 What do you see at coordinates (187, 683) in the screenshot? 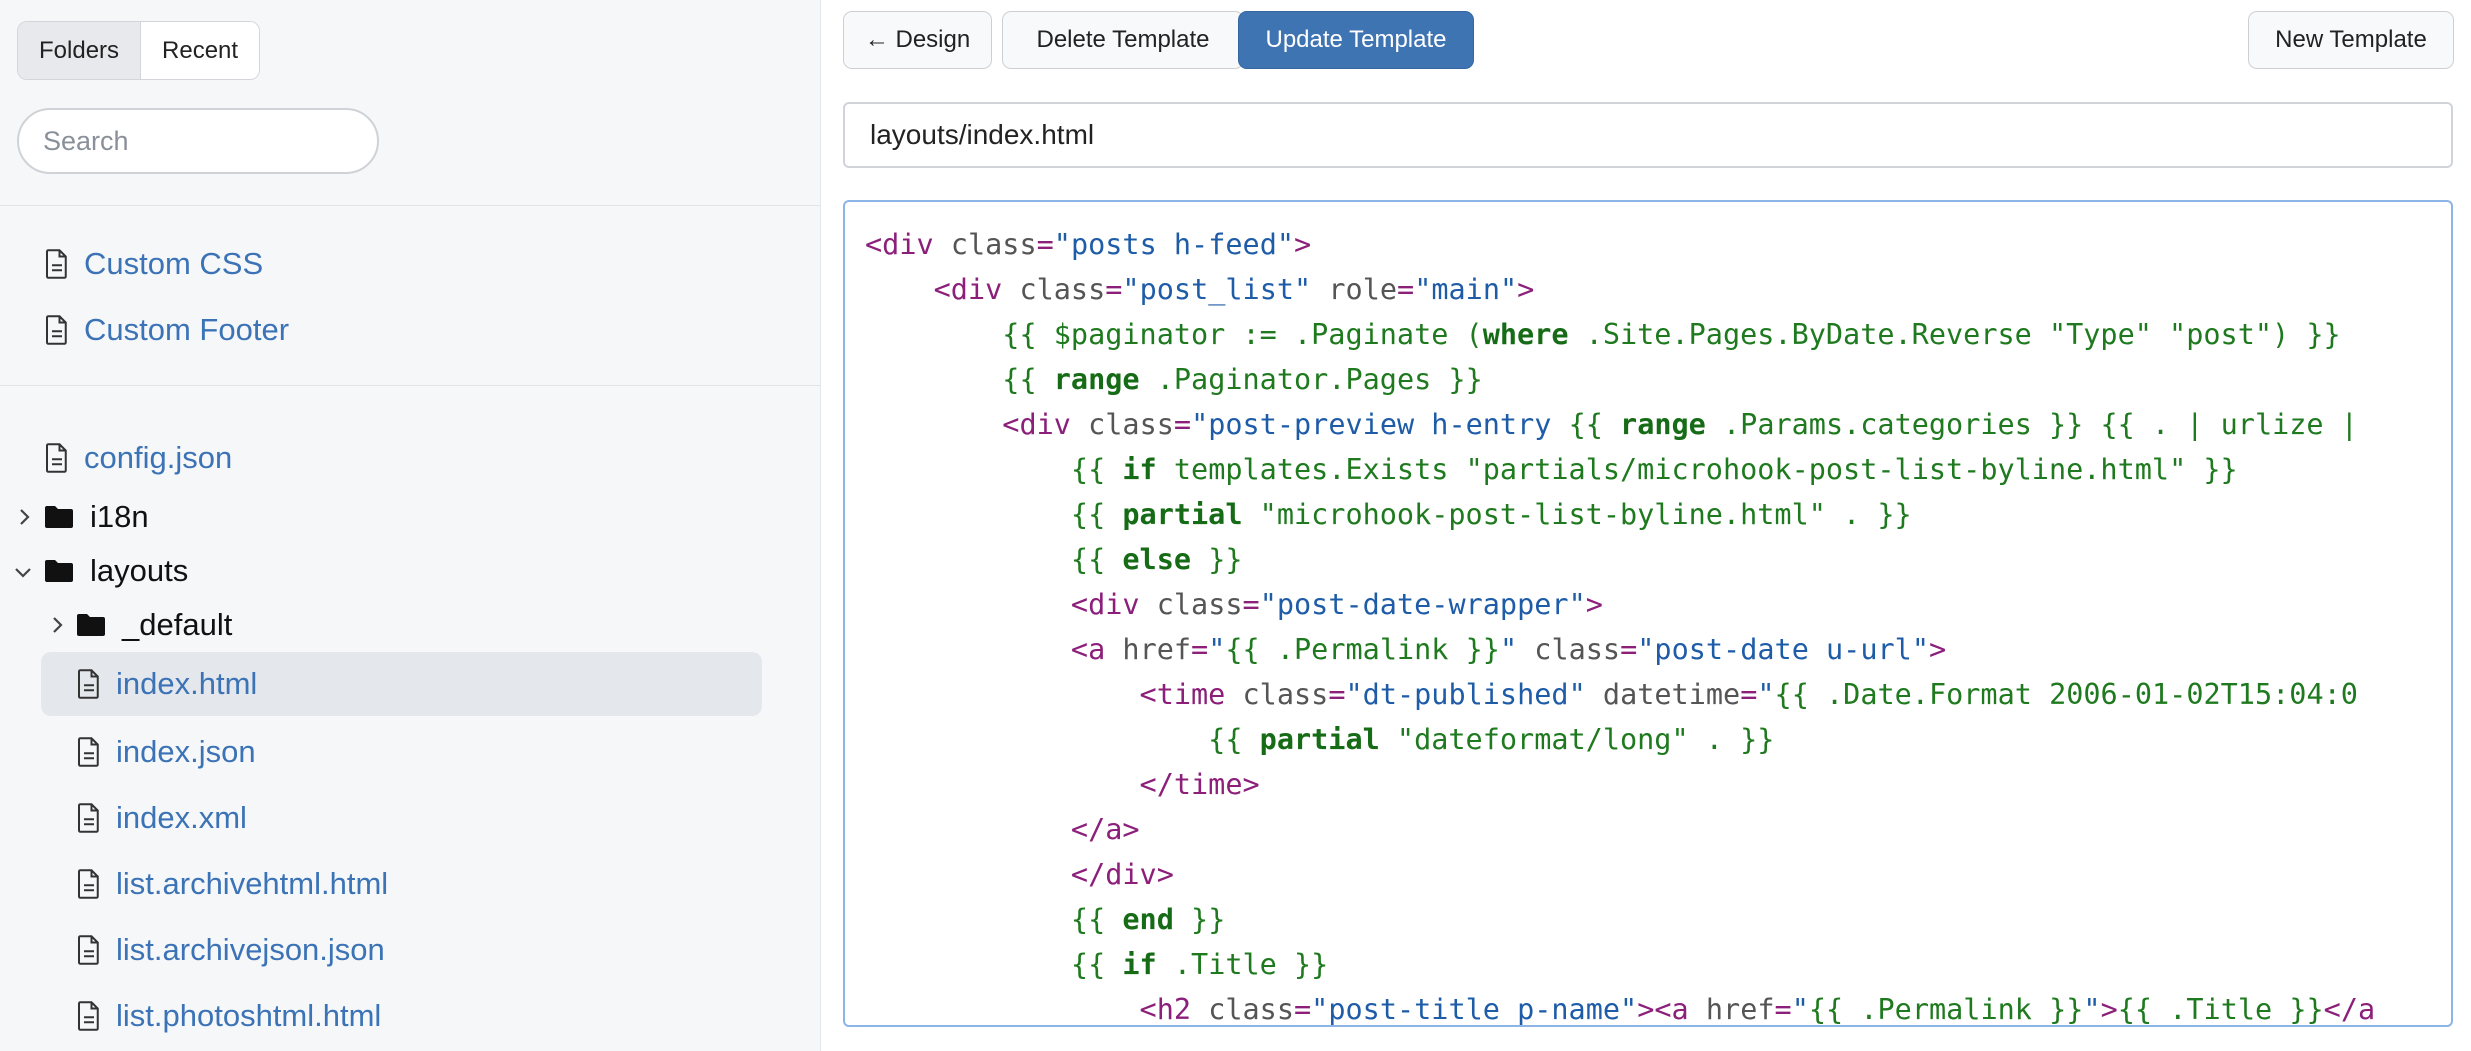
I see `tree-item-label: index.html` at bounding box center [187, 683].